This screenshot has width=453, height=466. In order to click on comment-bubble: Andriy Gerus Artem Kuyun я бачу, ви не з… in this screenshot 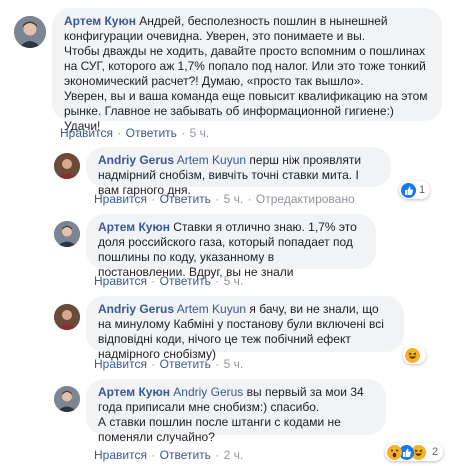, I will do `click(245, 328)`.